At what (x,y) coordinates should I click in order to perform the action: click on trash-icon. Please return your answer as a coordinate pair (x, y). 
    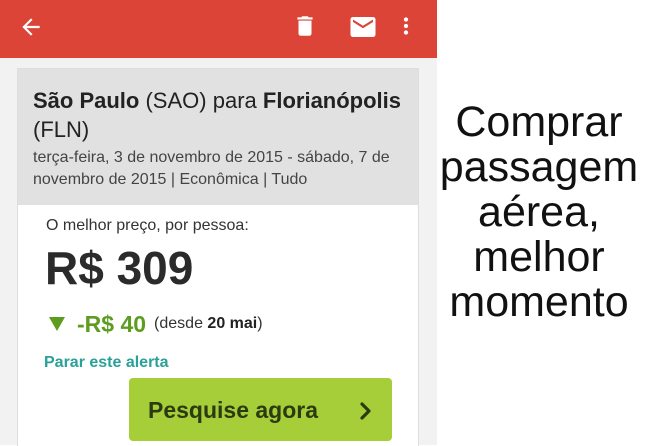
    Looking at the image, I should click on (305, 26).